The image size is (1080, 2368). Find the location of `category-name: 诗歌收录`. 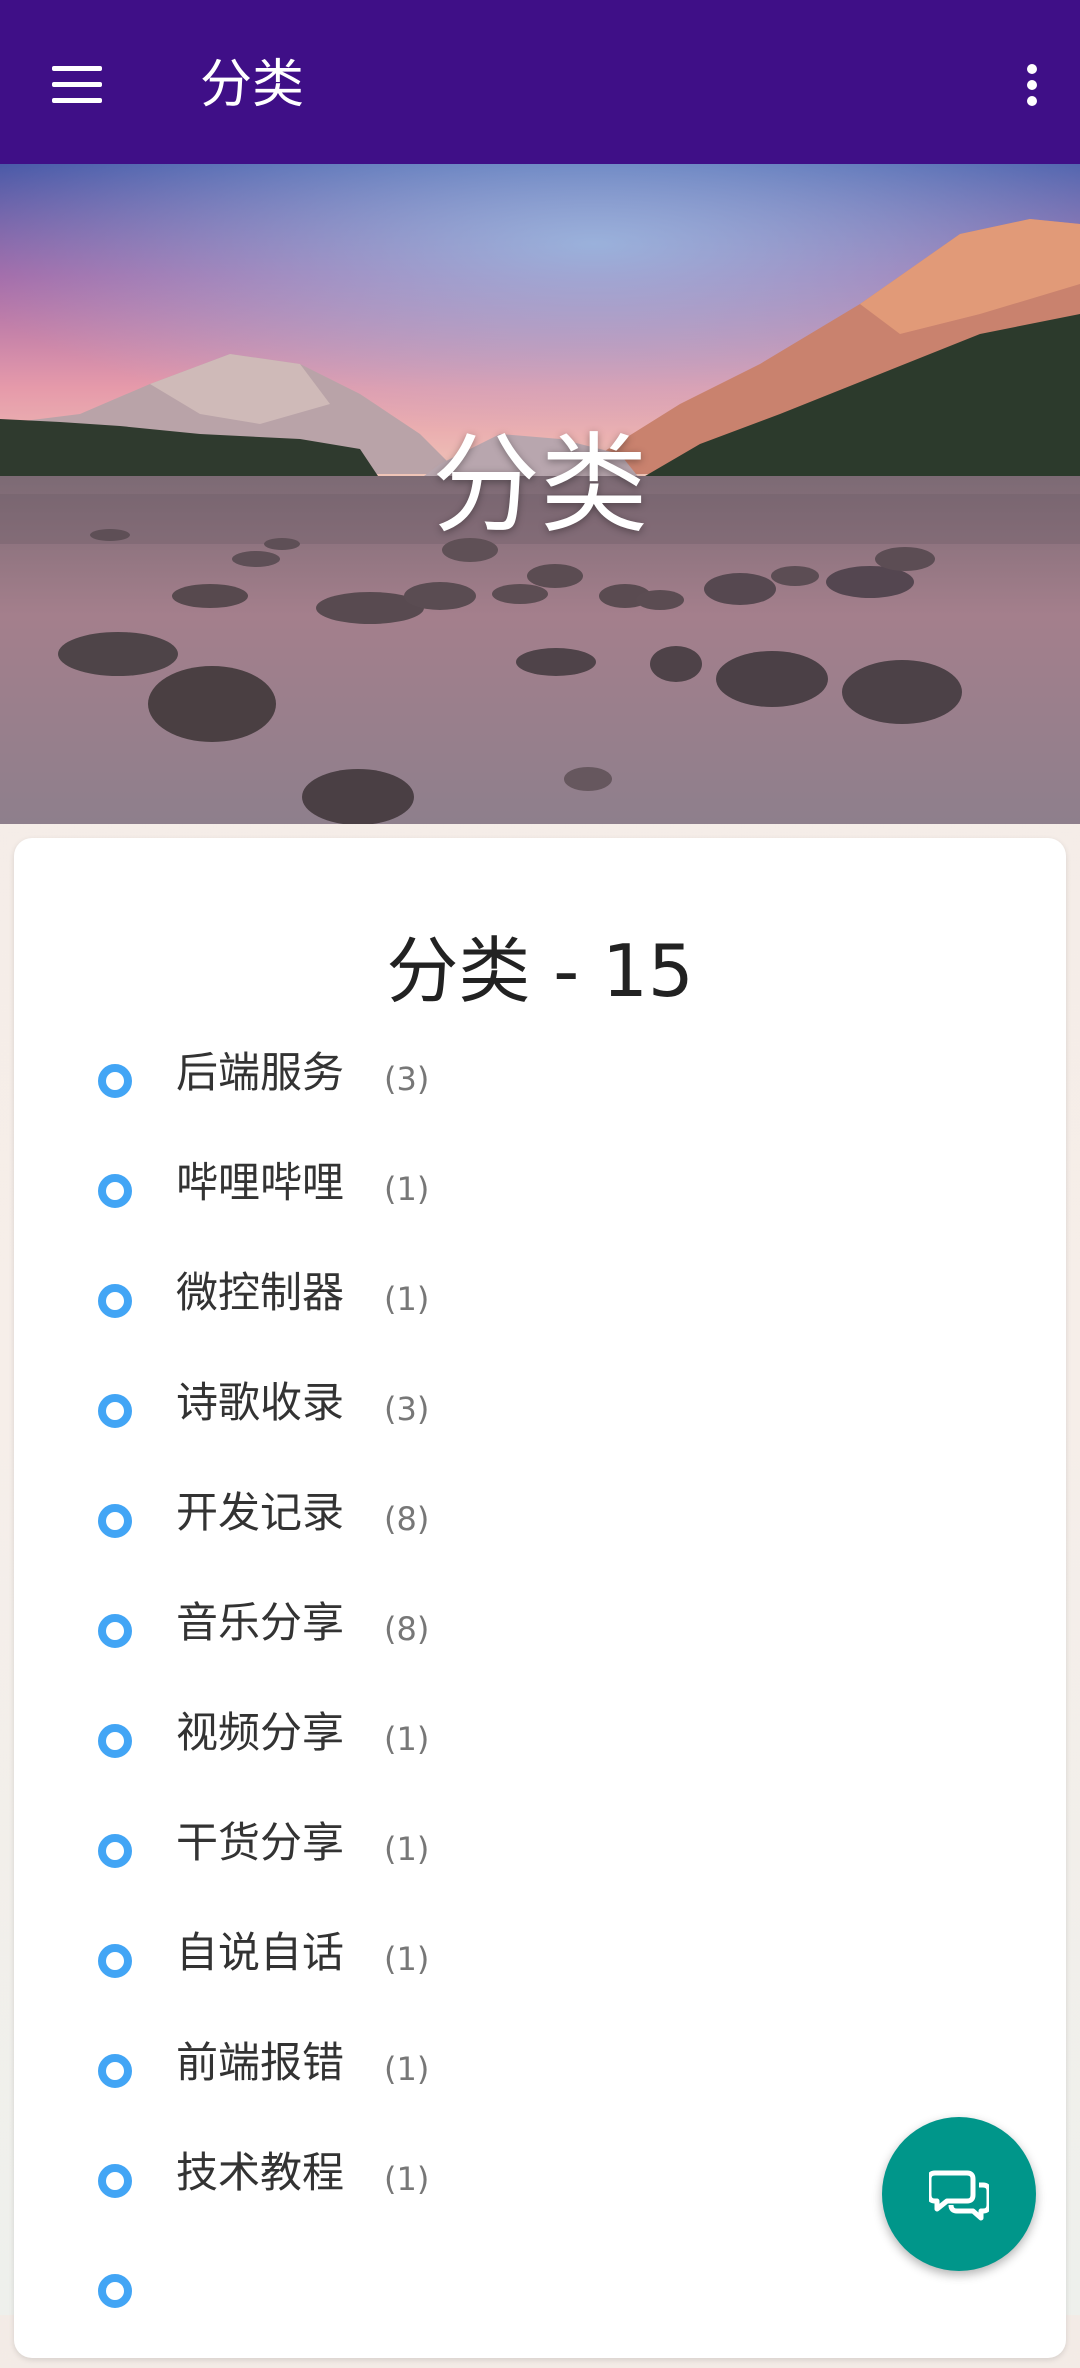

category-name: 诗歌收录 is located at coordinates (260, 1403).